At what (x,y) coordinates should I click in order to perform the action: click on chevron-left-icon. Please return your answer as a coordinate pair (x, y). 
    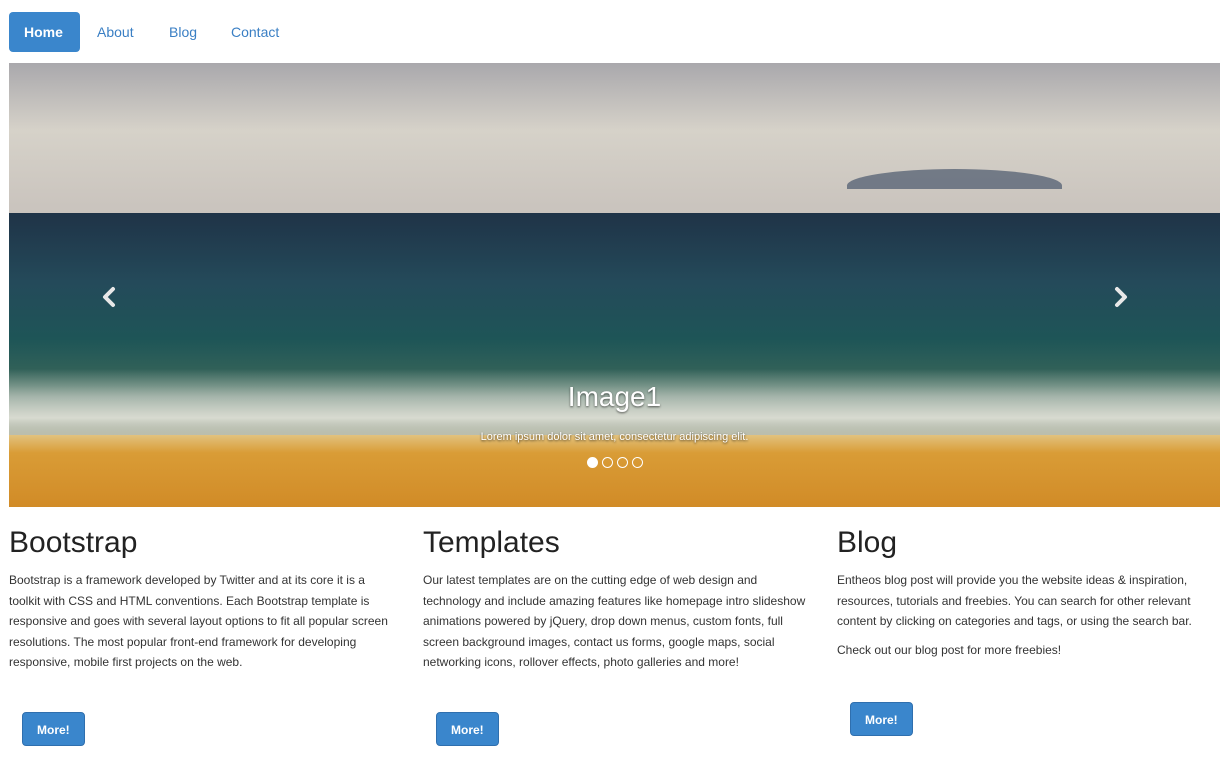
    Looking at the image, I should click on (109, 297).